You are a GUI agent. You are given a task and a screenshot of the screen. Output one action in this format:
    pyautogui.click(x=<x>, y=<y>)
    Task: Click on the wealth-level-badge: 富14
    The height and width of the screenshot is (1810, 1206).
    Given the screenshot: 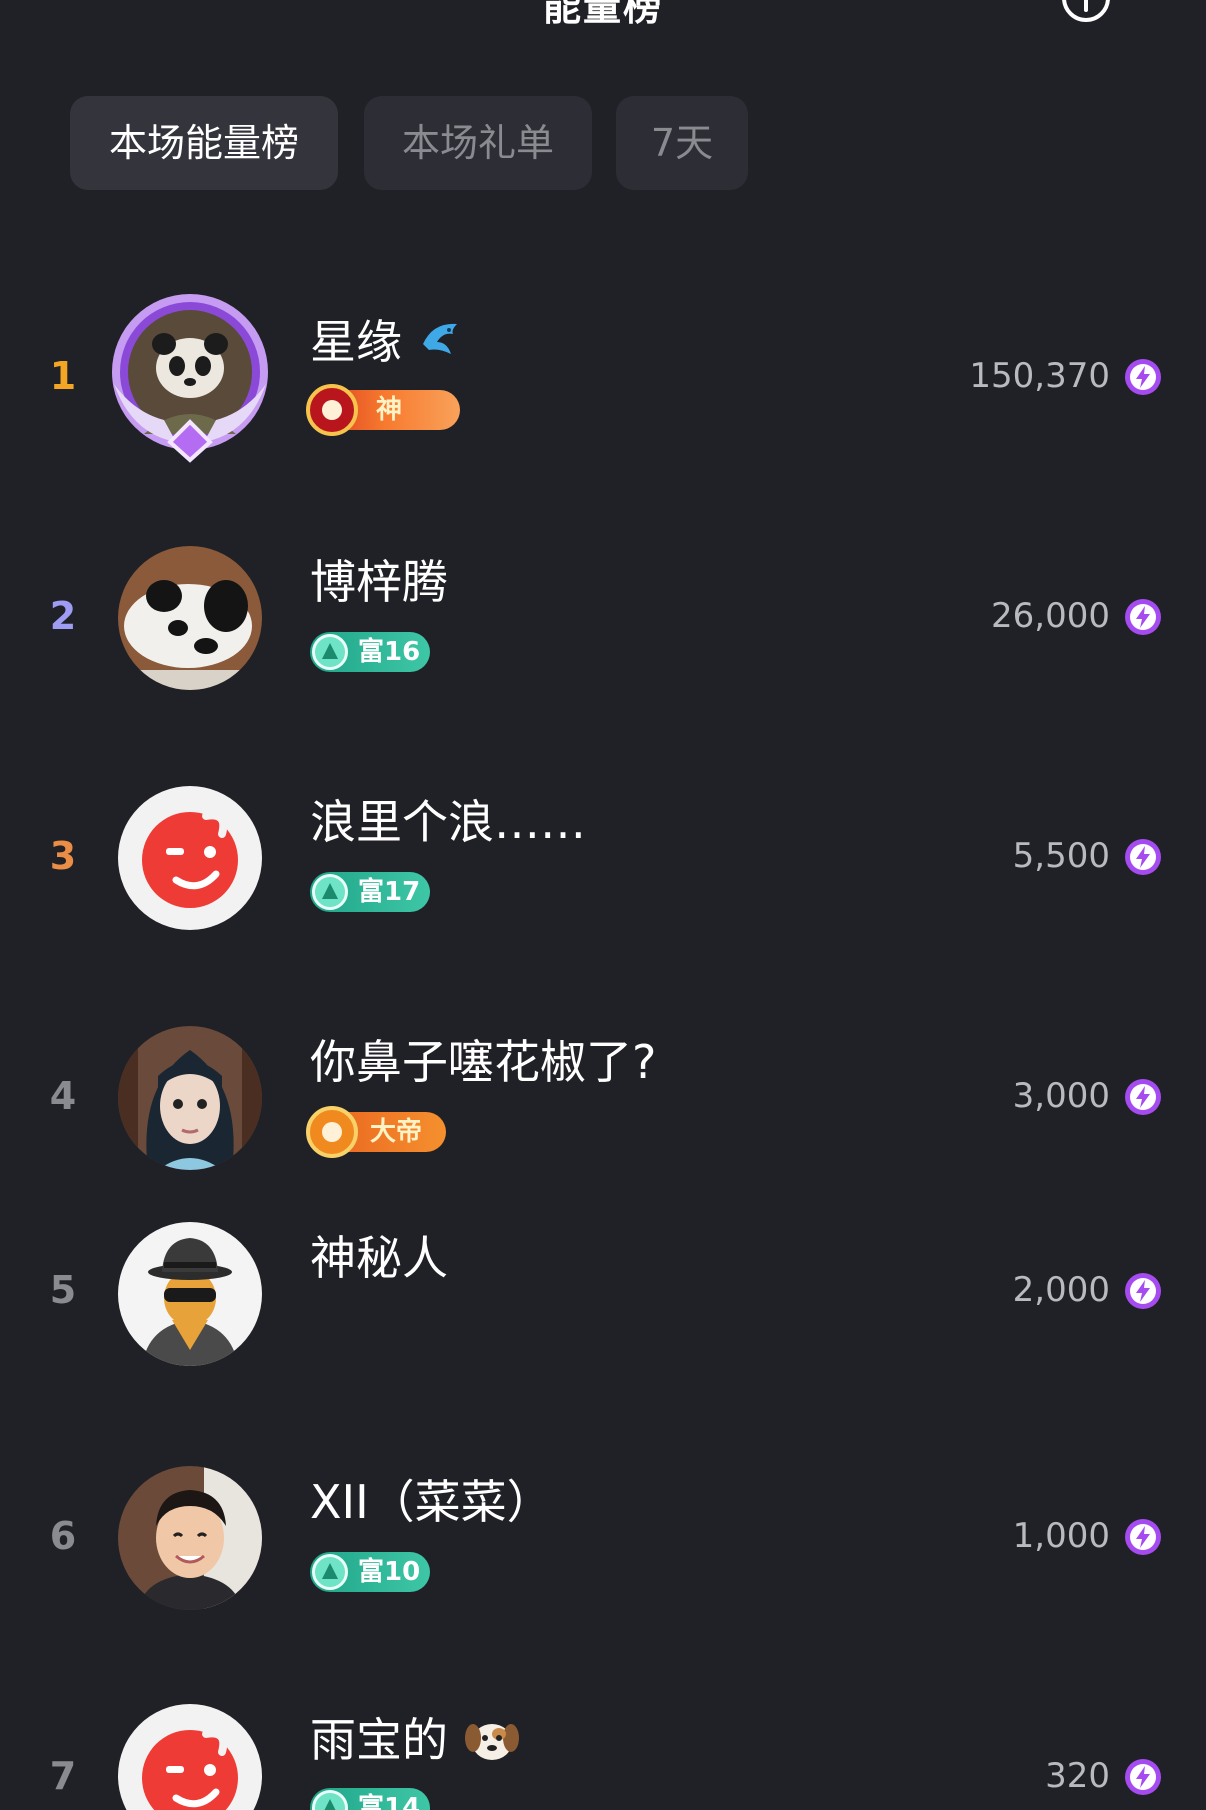 What is the action you would take?
    pyautogui.click(x=370, y=1799)
    